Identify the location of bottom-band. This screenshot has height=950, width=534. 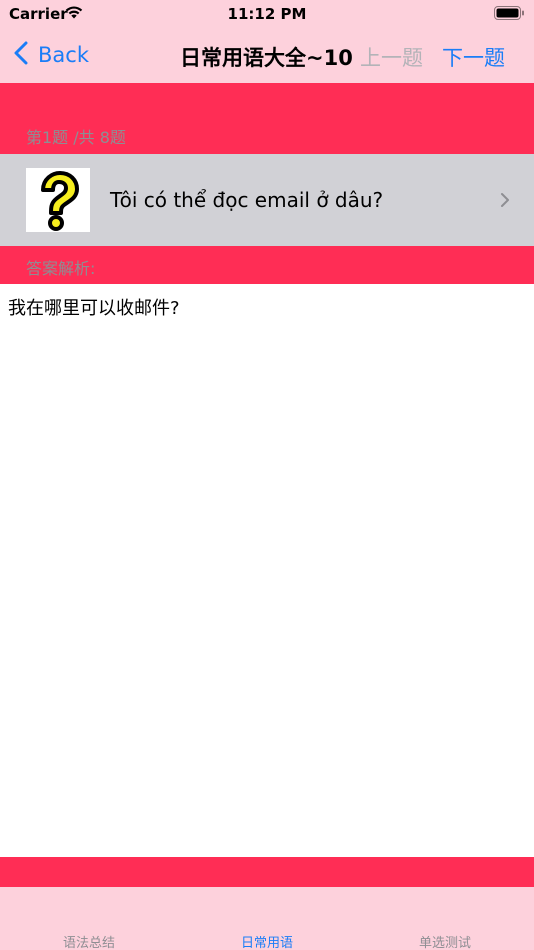
(267, 872).